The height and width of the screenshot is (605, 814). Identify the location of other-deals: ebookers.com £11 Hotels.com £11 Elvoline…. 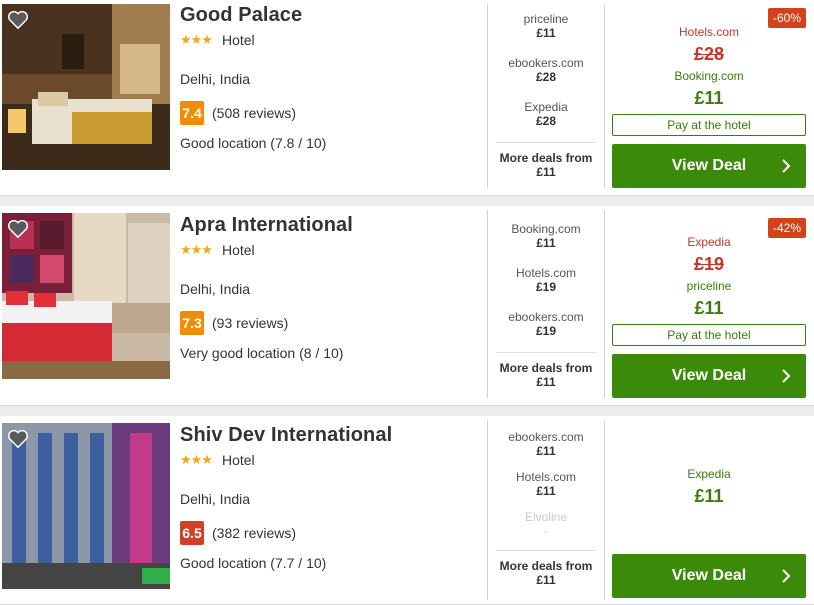
(546, 504).